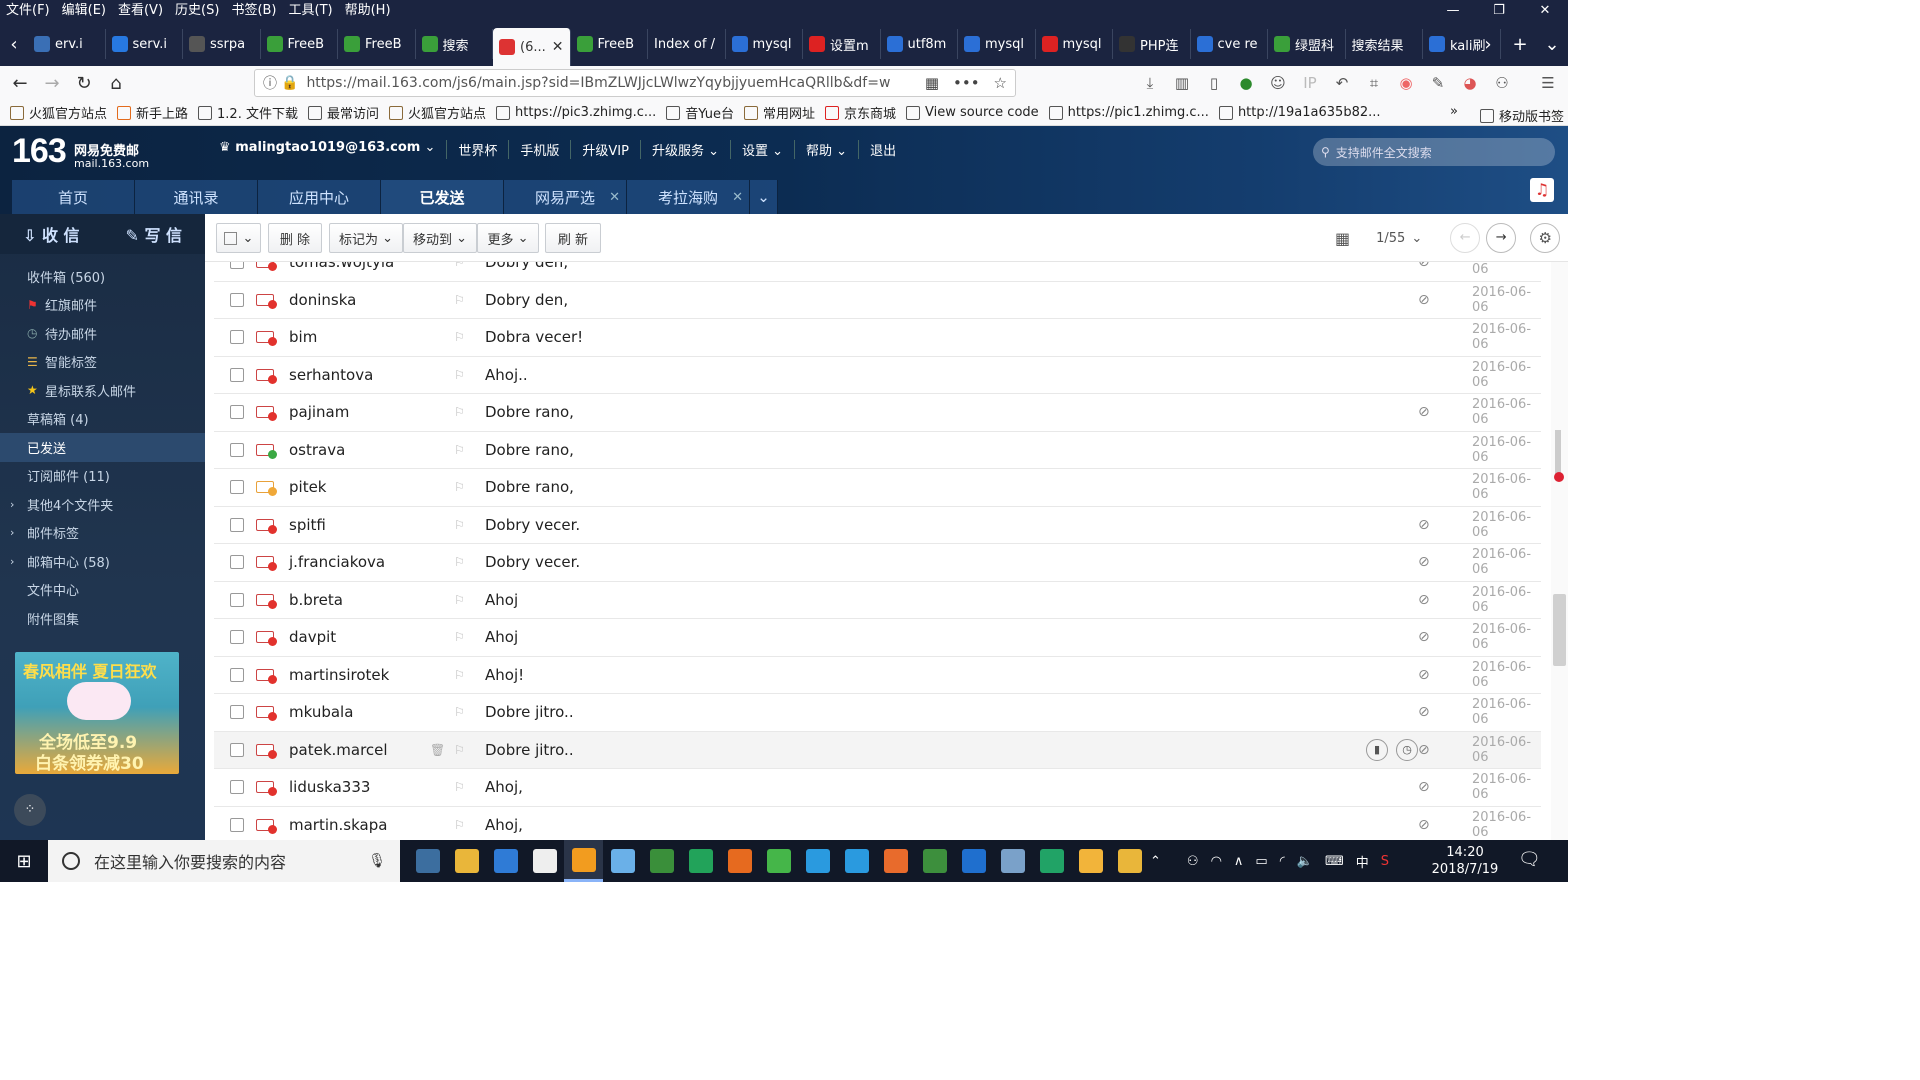 Image resolution: width=1920 pixels, height=1080 pixels. I want to click on scrollbar-thumb, so click(1559, 630).